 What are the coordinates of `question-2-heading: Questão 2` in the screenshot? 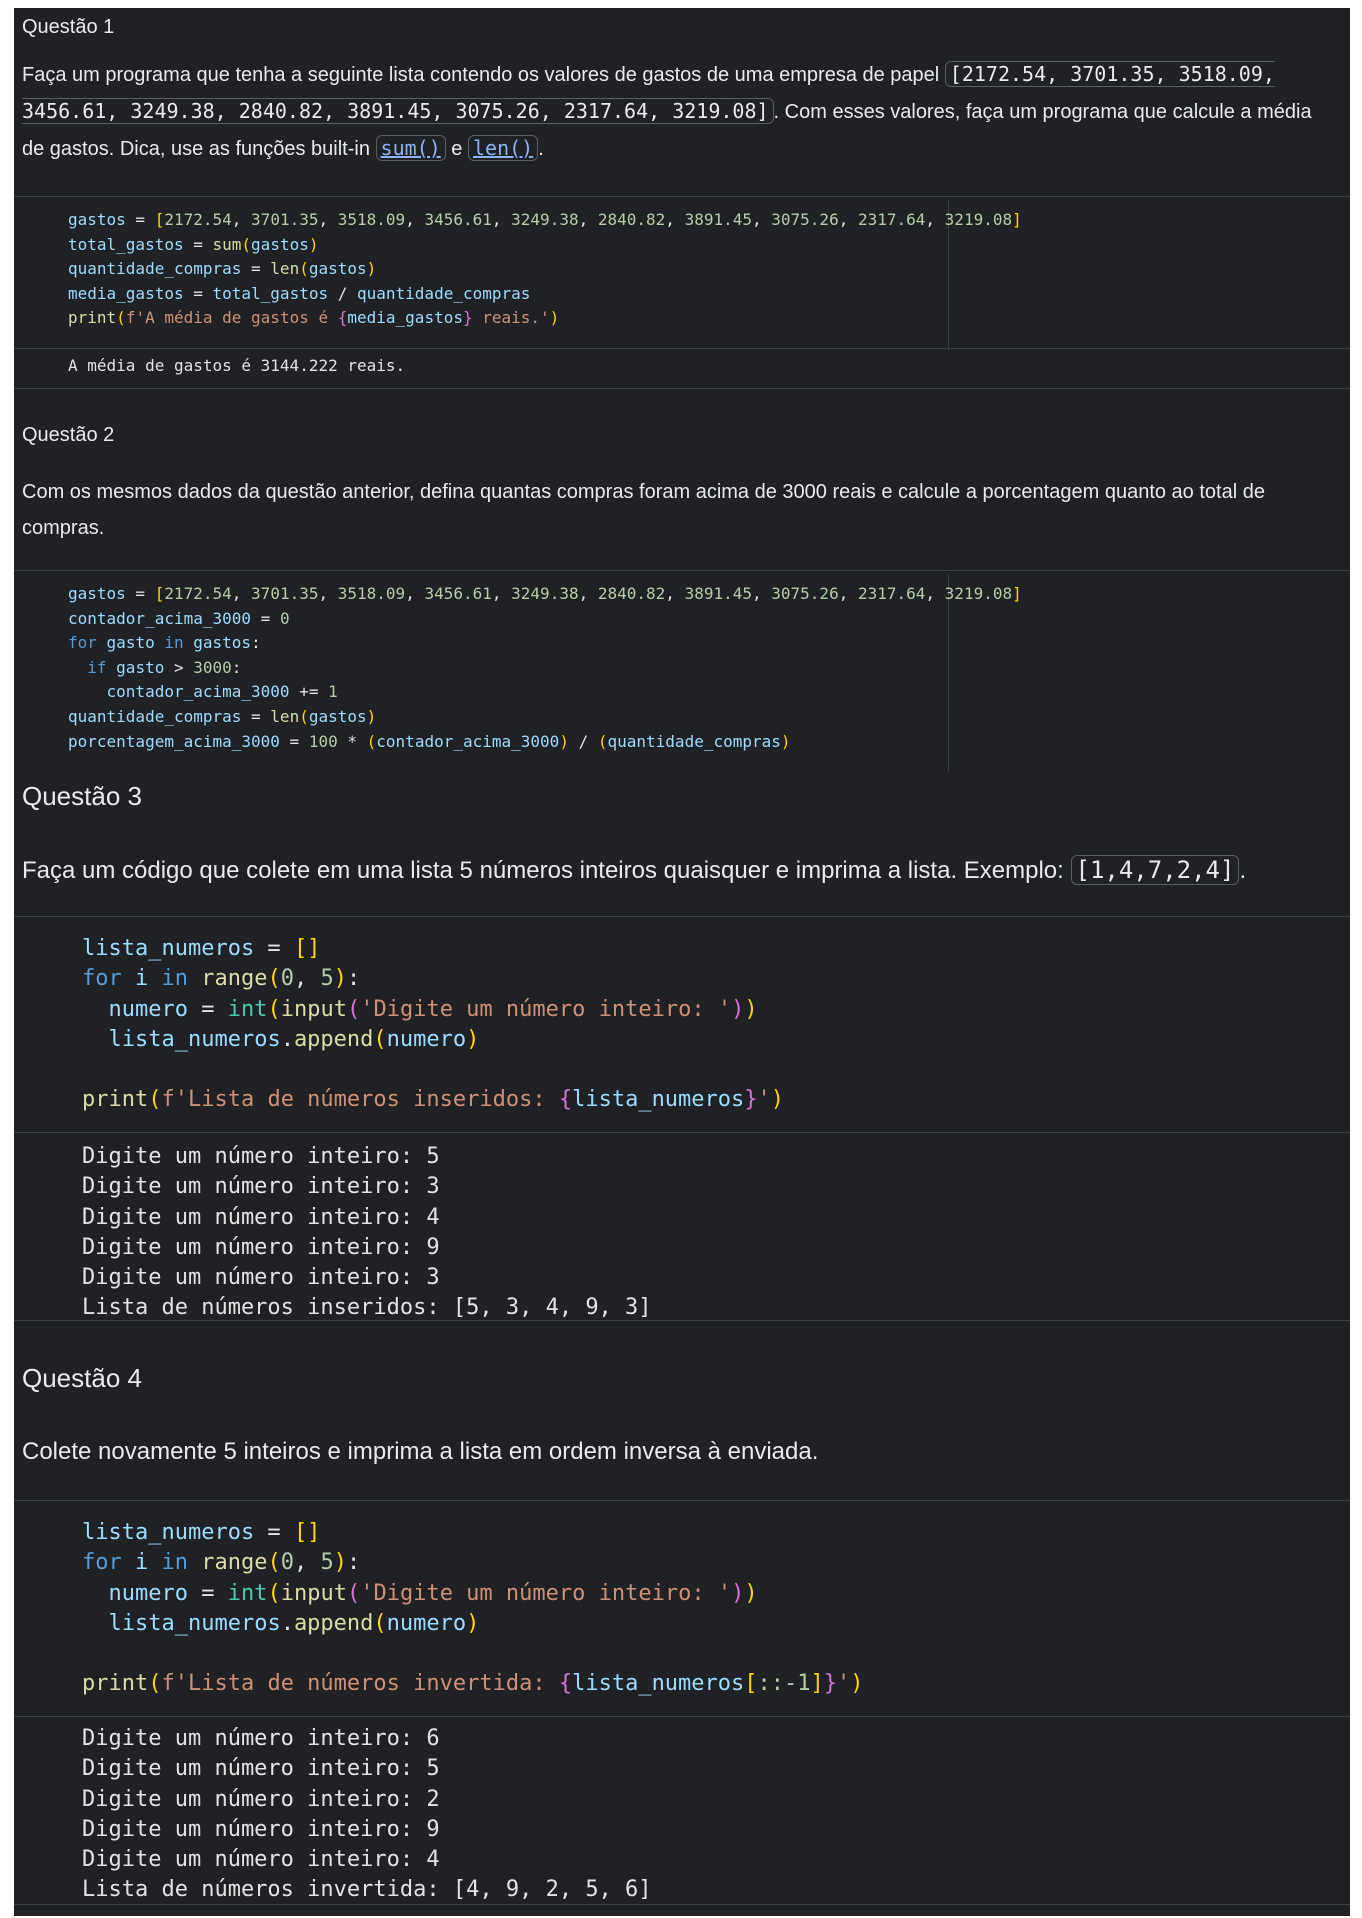 It's located at (68, 435).